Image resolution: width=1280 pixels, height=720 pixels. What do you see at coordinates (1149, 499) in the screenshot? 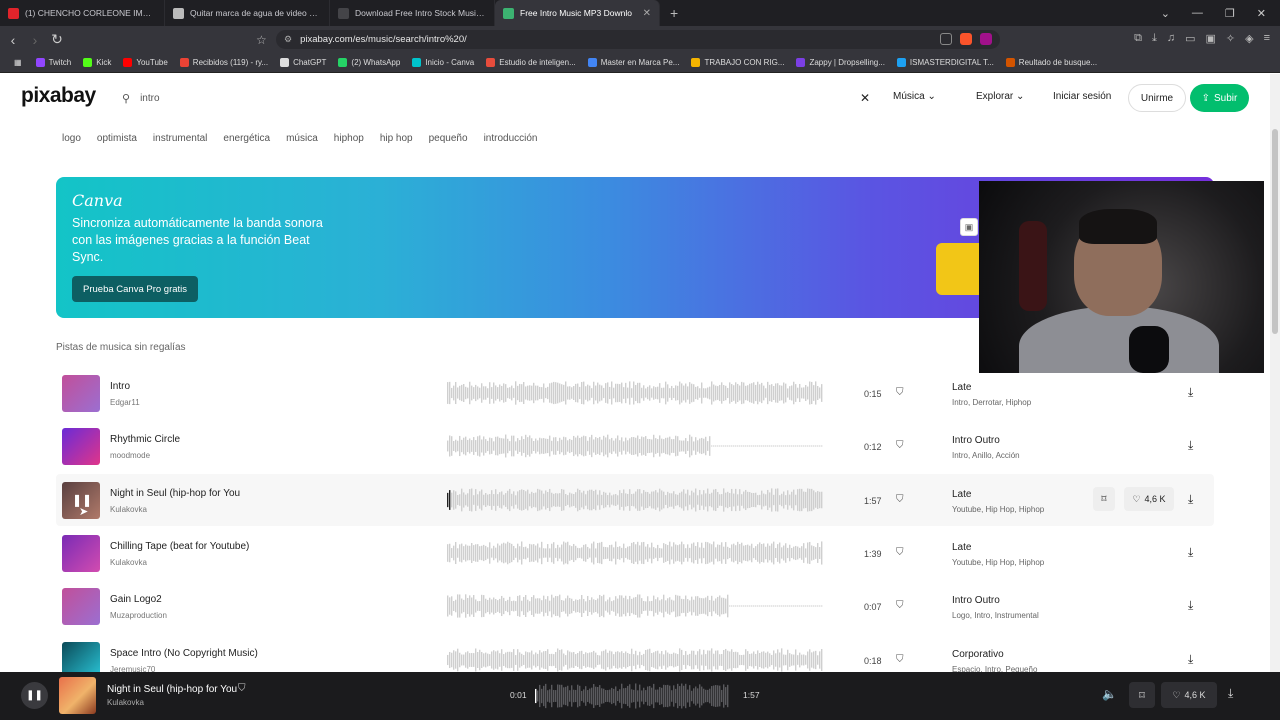
I see `like-button: ♡ 4,6 K` at bounding box center [1149, 499].